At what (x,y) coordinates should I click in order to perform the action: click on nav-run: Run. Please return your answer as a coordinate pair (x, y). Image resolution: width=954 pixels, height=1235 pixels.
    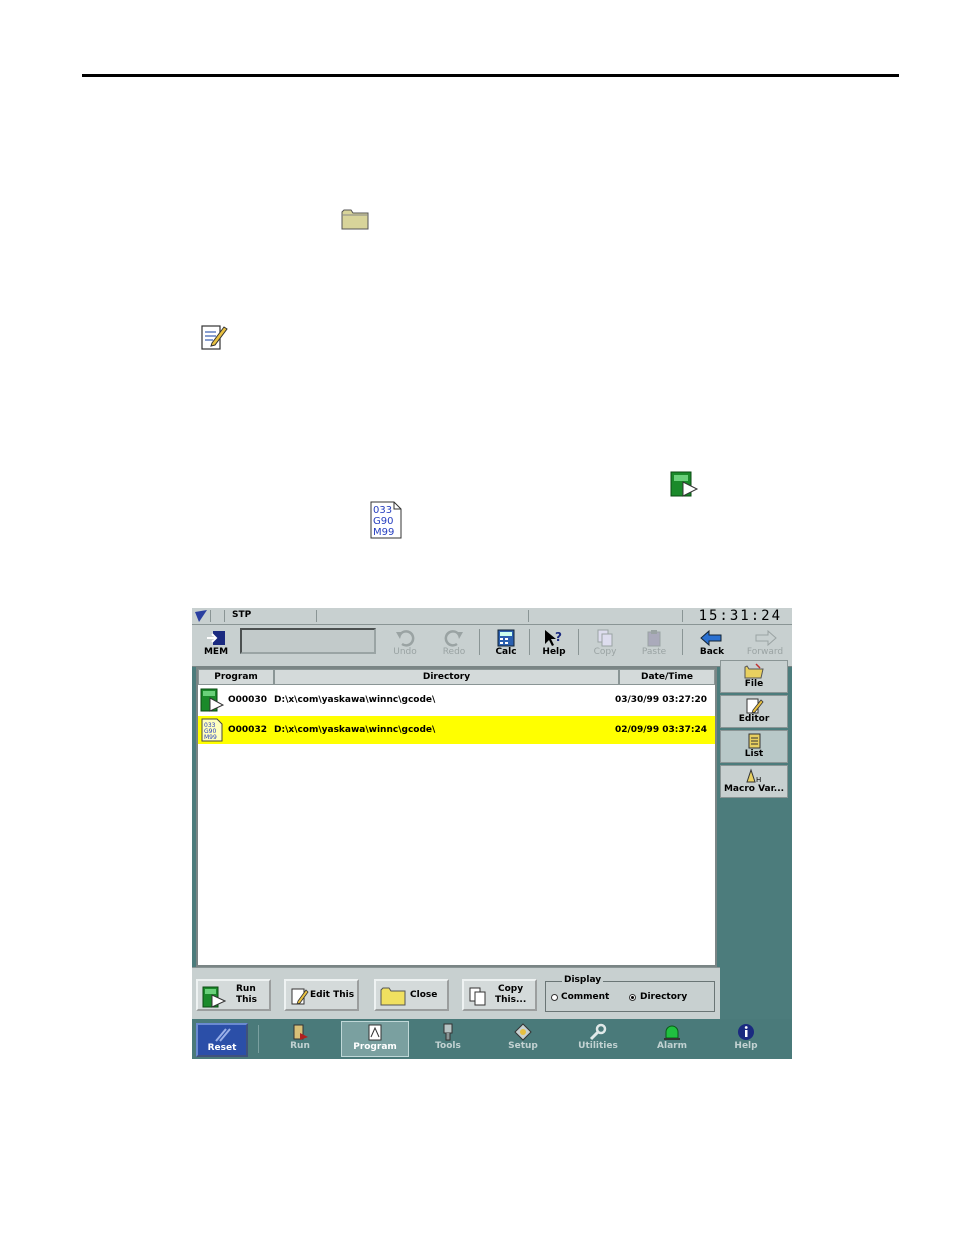
    Looking at the image, I should click on (300, 1039).